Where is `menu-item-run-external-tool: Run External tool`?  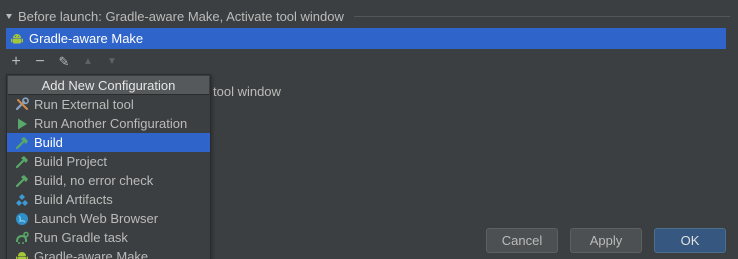
menu-item-run-external-tool: Run External tool is located at coordinates (108, 104).